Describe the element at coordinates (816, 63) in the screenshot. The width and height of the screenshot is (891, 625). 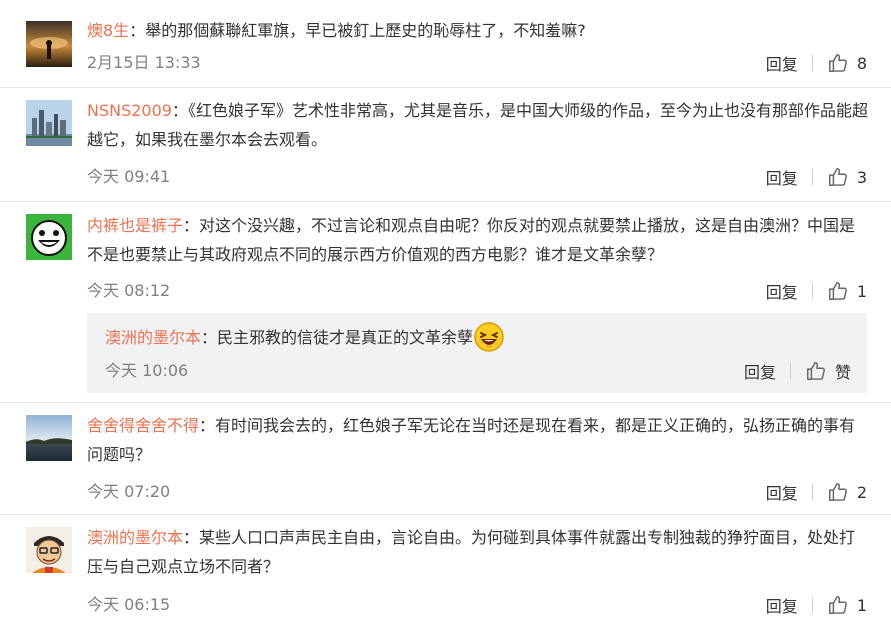
I see `comment-actions: 回复 8` at that location.